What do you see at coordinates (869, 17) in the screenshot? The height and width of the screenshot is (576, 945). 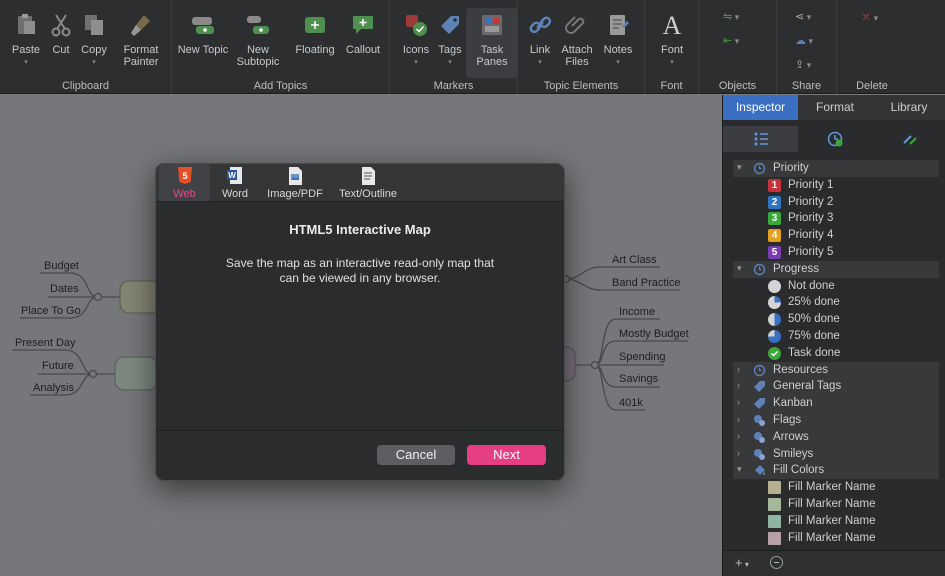 I see `delete-button: ✕ ▾` at bounding box center [869, 17].